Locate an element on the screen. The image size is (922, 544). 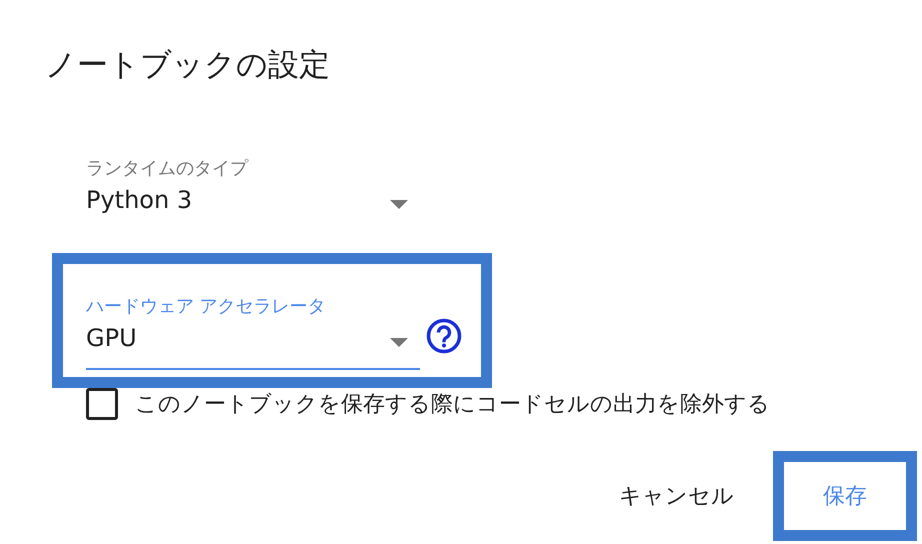
checkbox is located at coordinates (102, 404).